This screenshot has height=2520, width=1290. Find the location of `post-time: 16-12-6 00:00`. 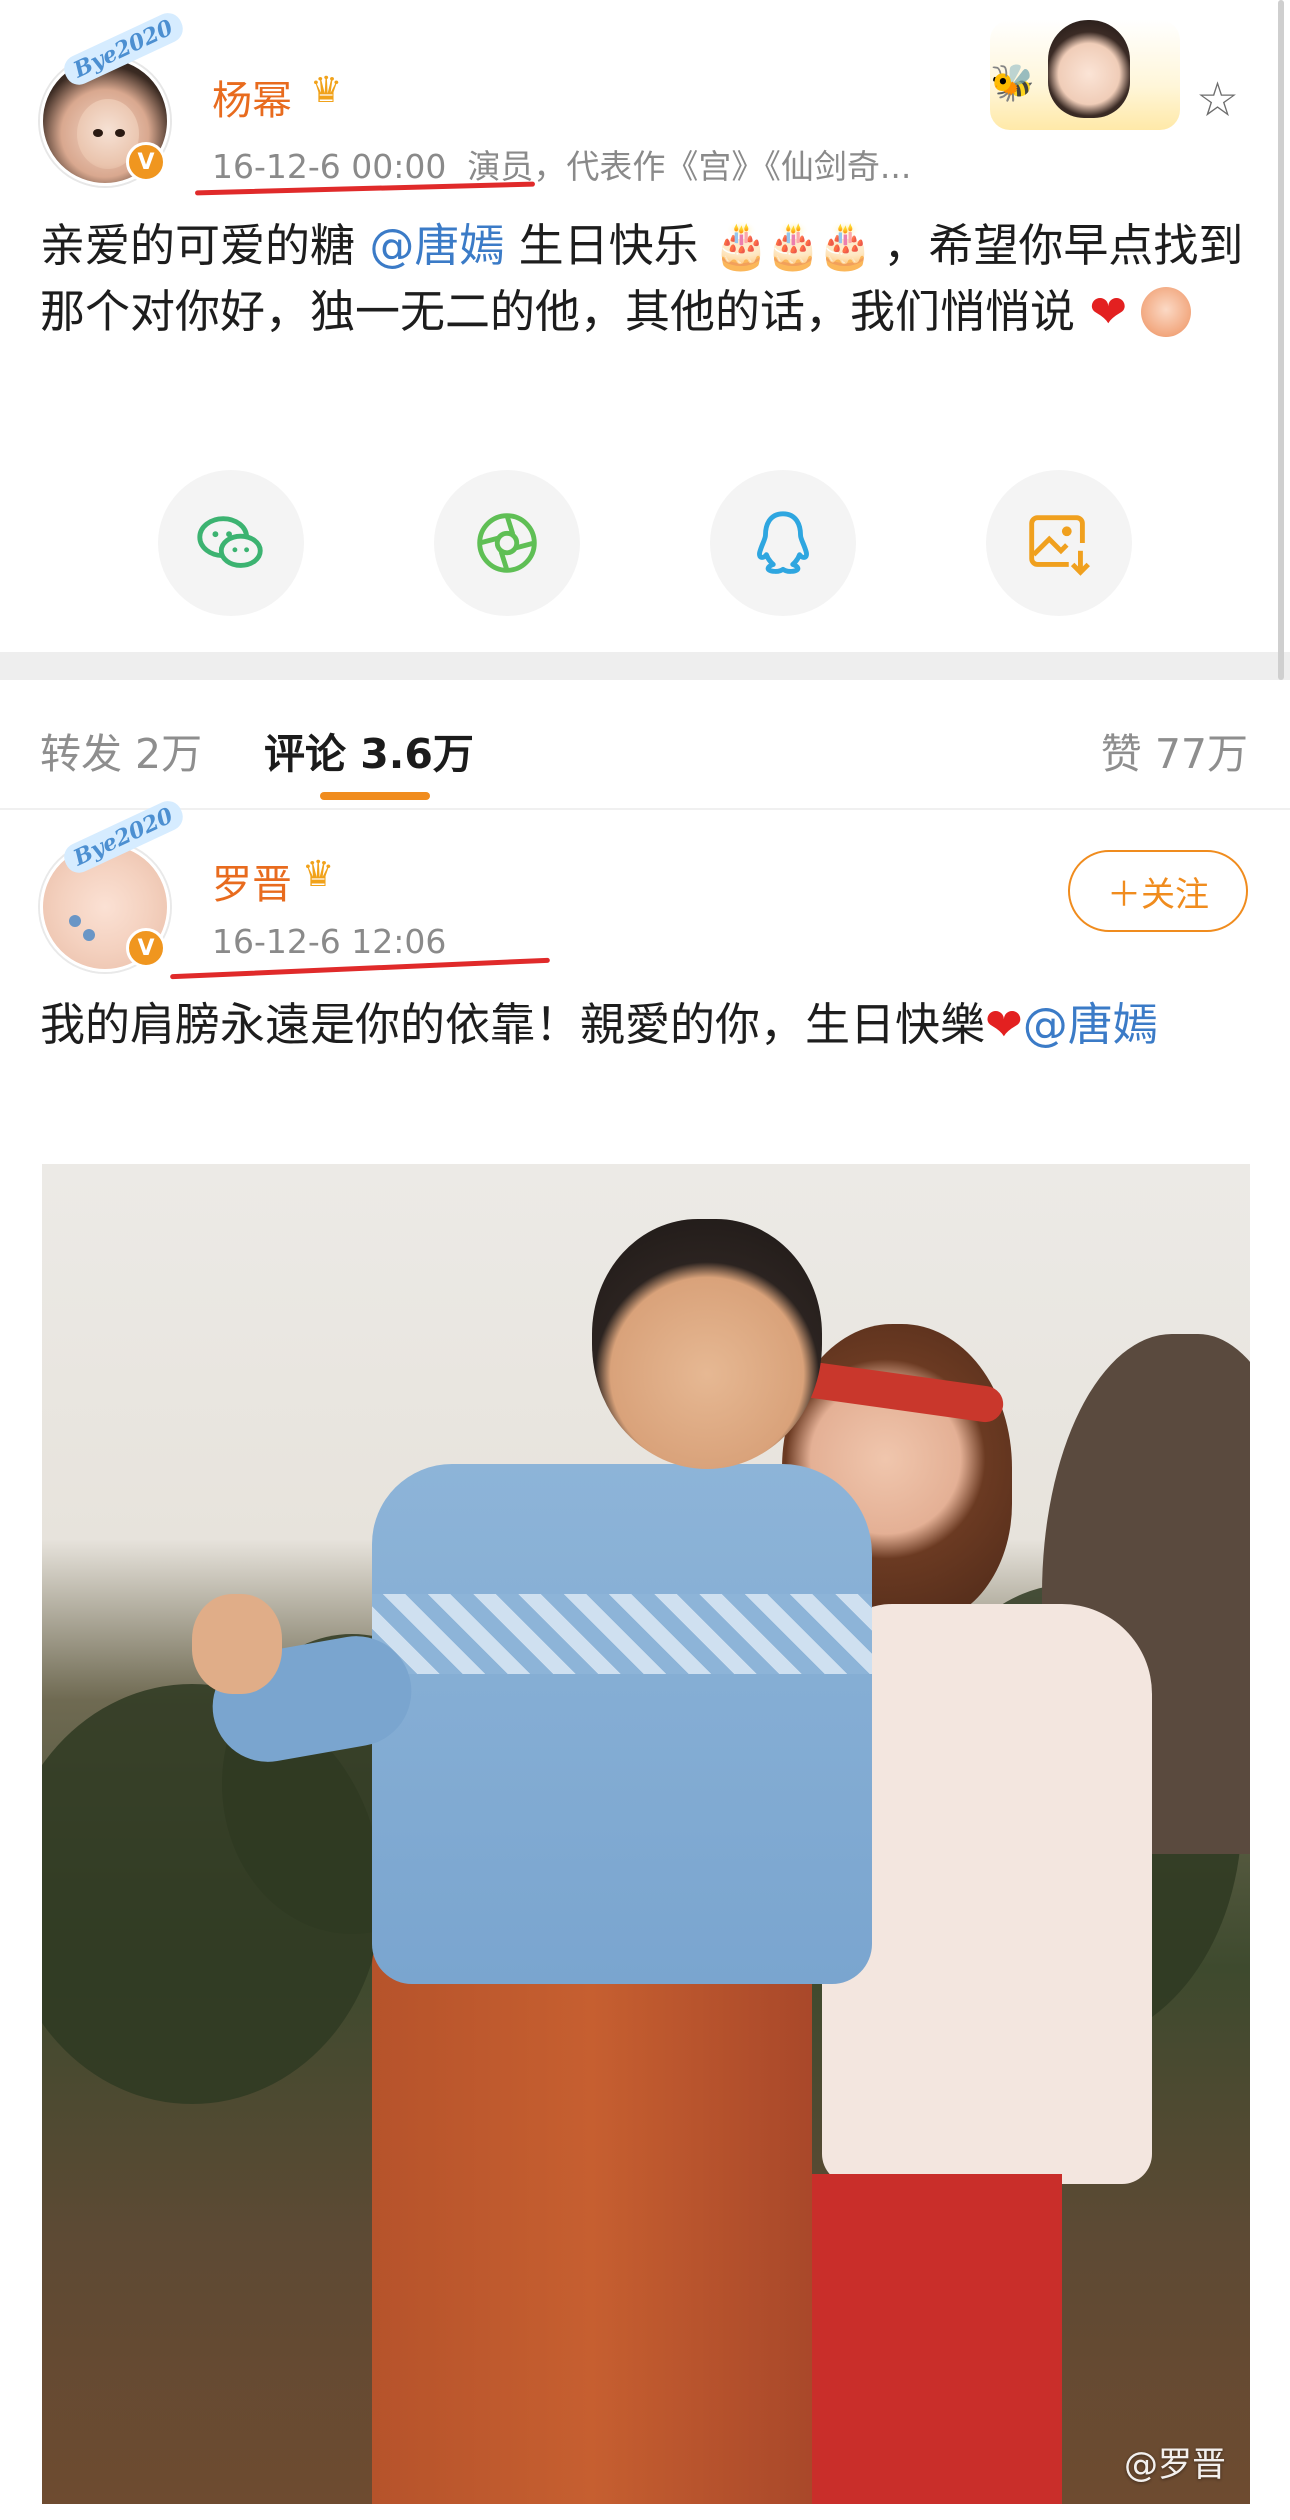

post-time: 16-12-6 00:00 is located at coordinates (329, 166).